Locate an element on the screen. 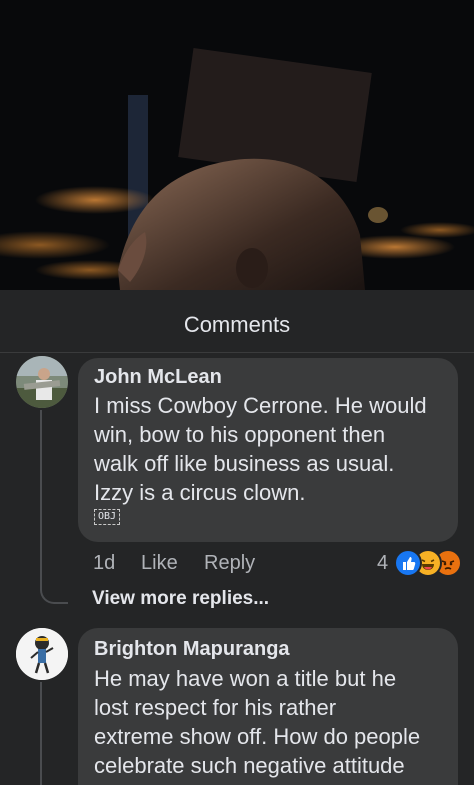 The image size is (474, 785). reply-button: Reply is located at coordinates (229, 563).